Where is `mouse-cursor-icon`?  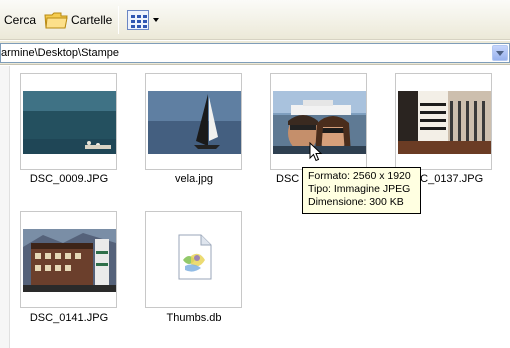 mouse-cursor-icon is located at coordinates (316, 152).